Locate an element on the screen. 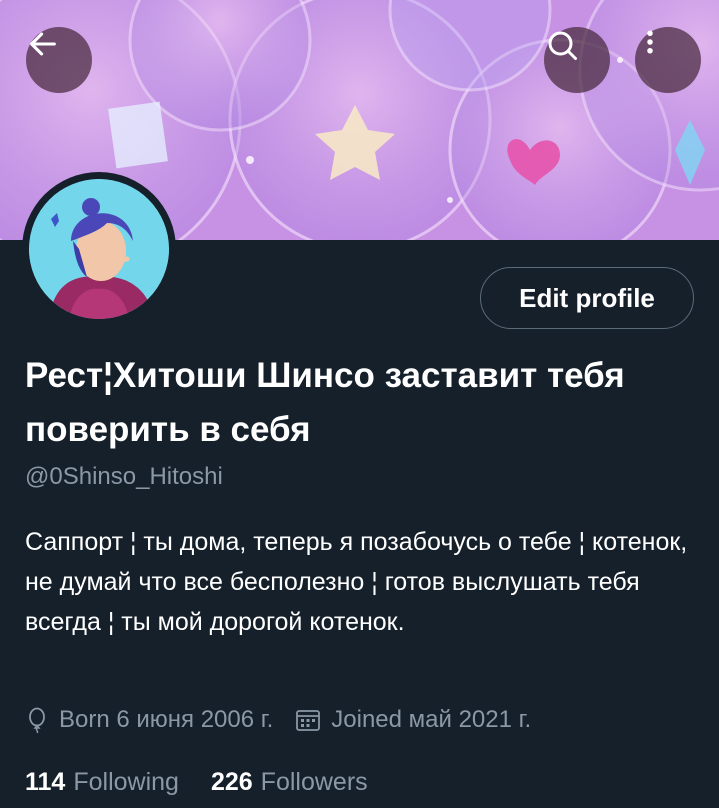 The image size is (719, 808). profile-stats: 114 Following 226 Followers is located at coordinates (212, 782).